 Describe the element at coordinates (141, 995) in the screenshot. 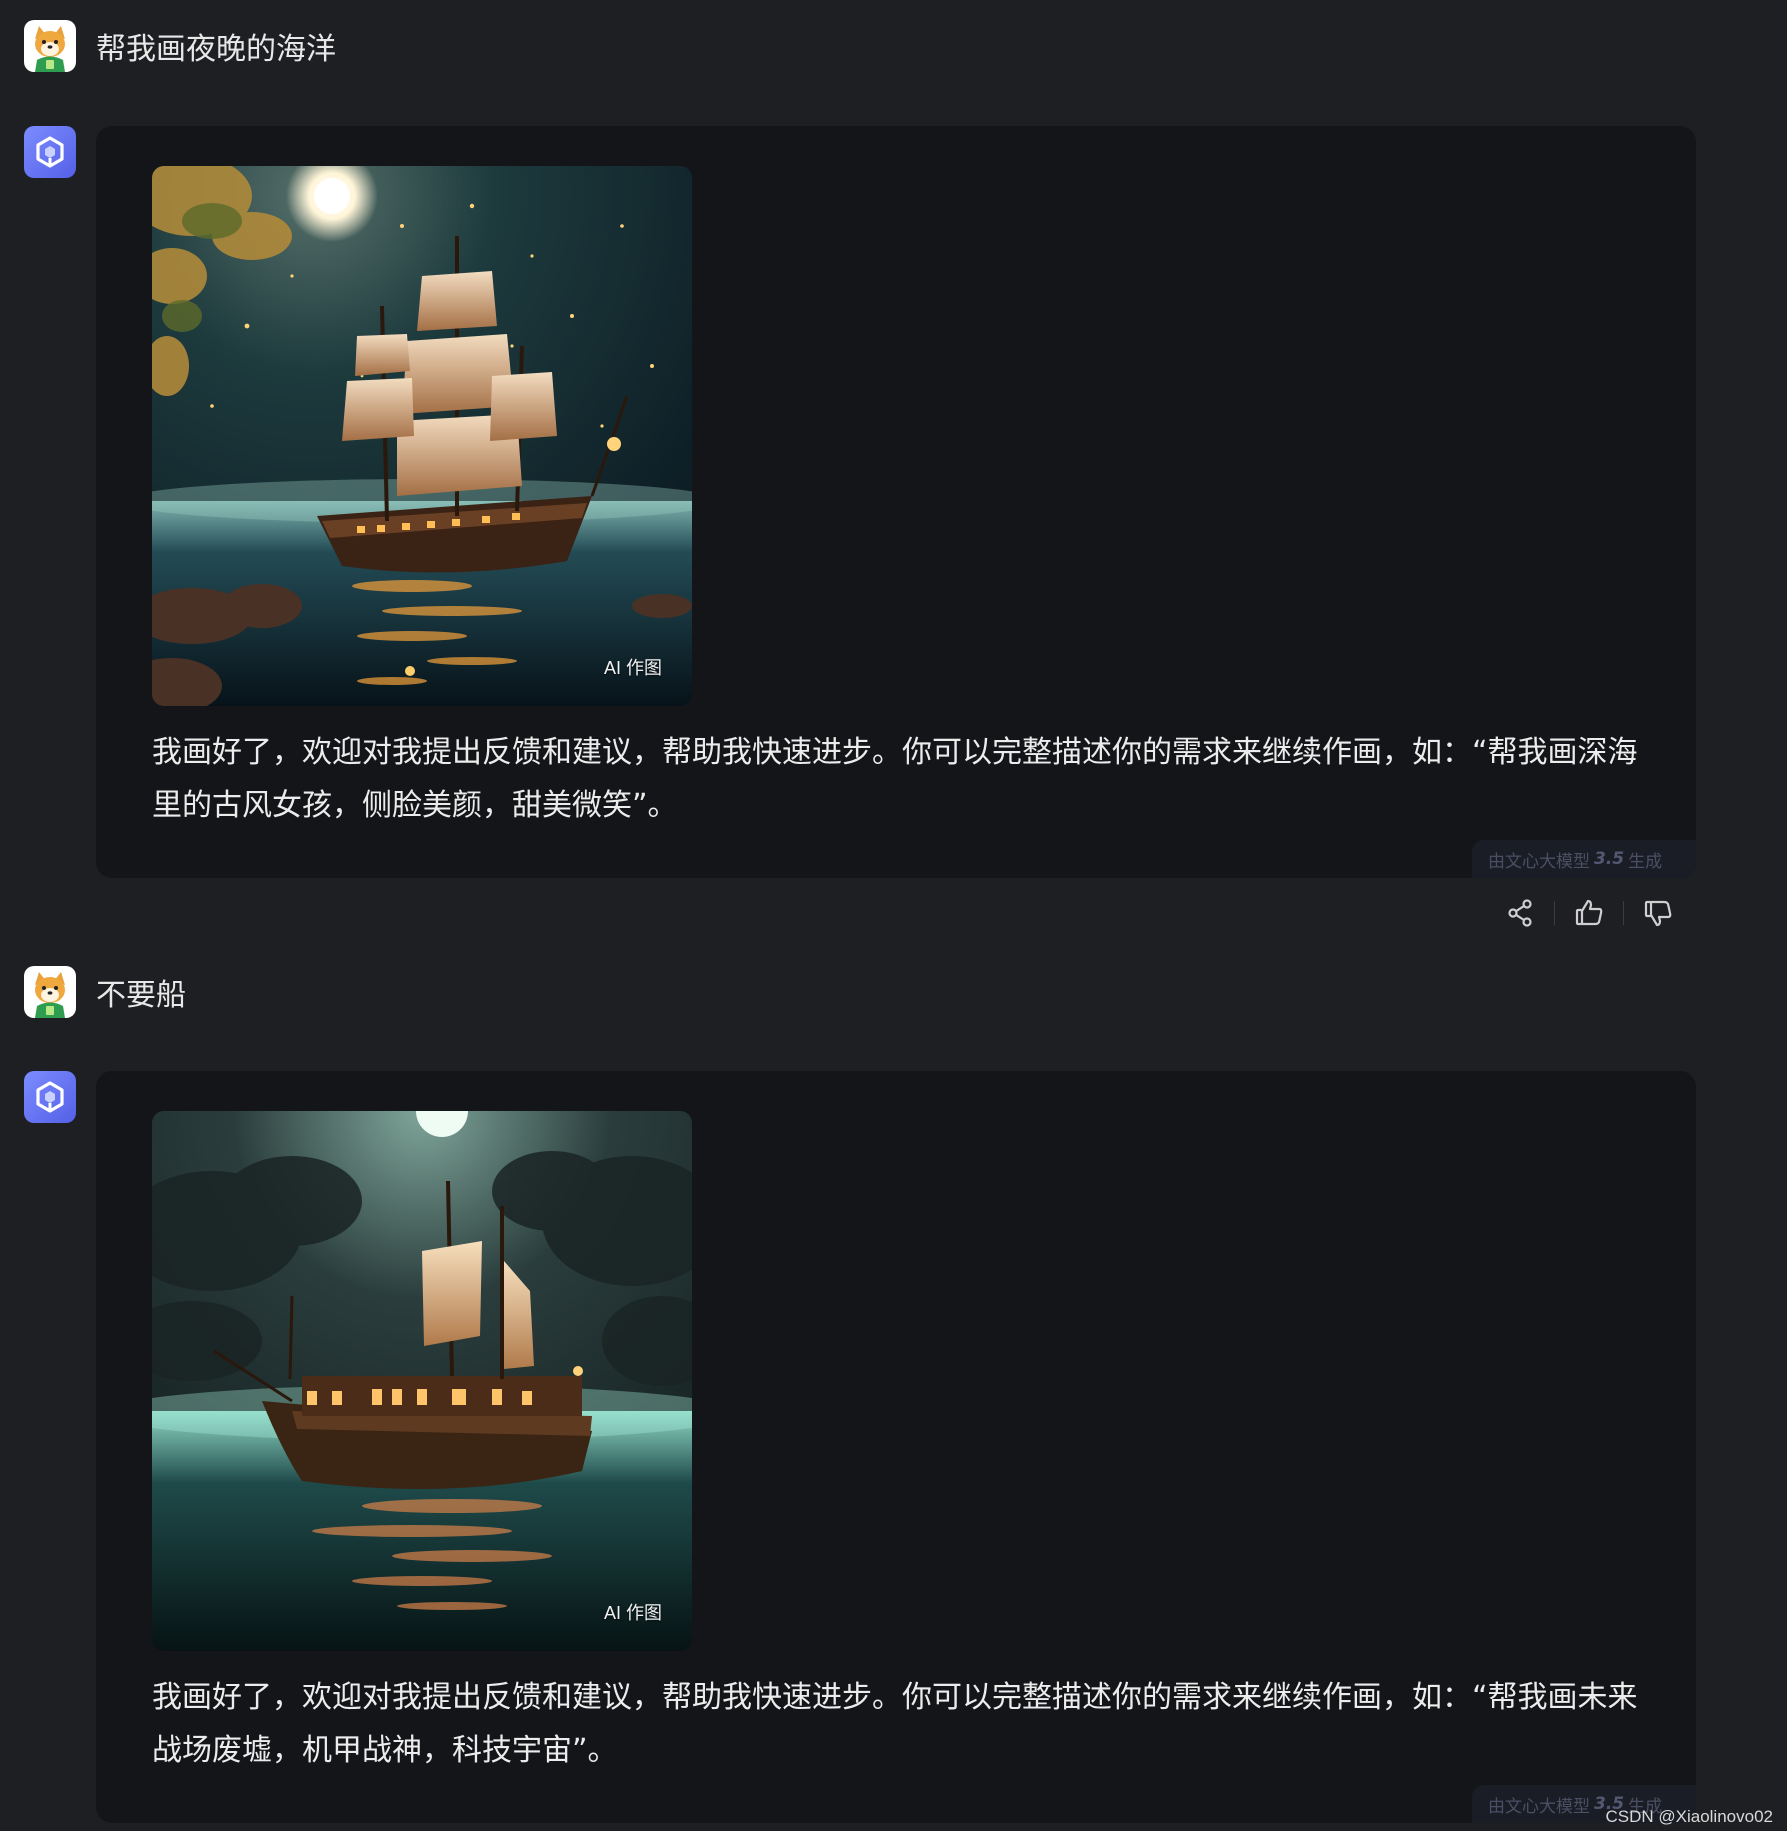

I see `user-message-text: 不要船` at that location.